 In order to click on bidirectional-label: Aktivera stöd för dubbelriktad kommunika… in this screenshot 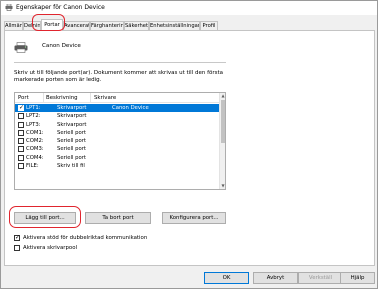, I will do `click(85, 238)`.